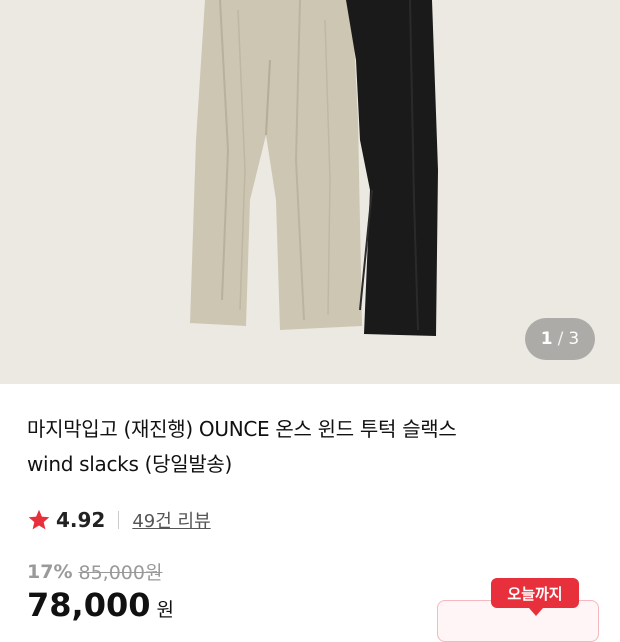 This screenshot has width=620, height=642. What do you see at coordinates (81, 520) in the screenshot?
I see `rating-score: 4.92` at bounding box center [81, 520].